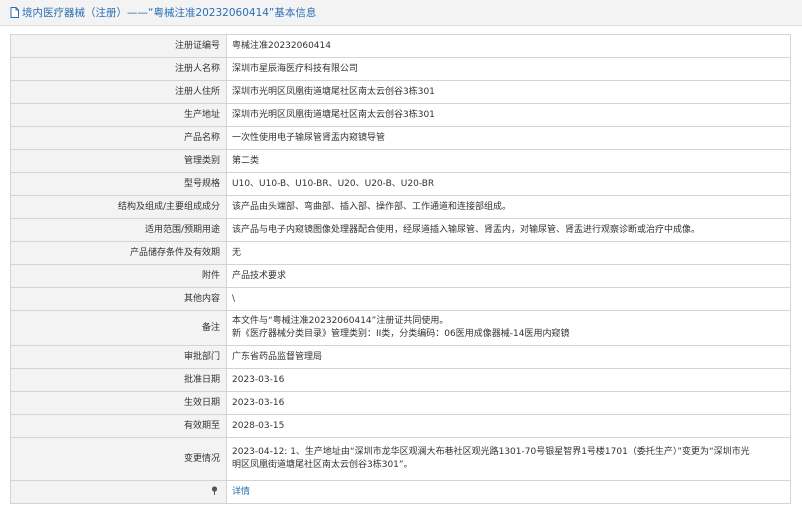  What do you see at coordinates (340, 321) in the screenshot?
I see `remarks-line: 本文件与“粤械注准20232060414”注册证共同使用。` at bounding box center [340, 321].